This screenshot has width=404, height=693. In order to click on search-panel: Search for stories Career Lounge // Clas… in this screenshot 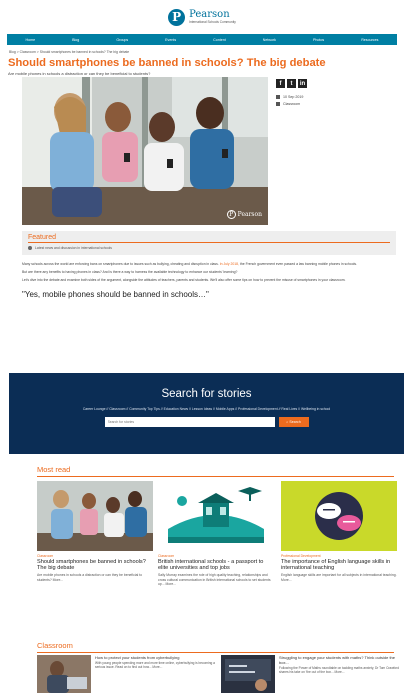, I will do `click(206, 413)`.